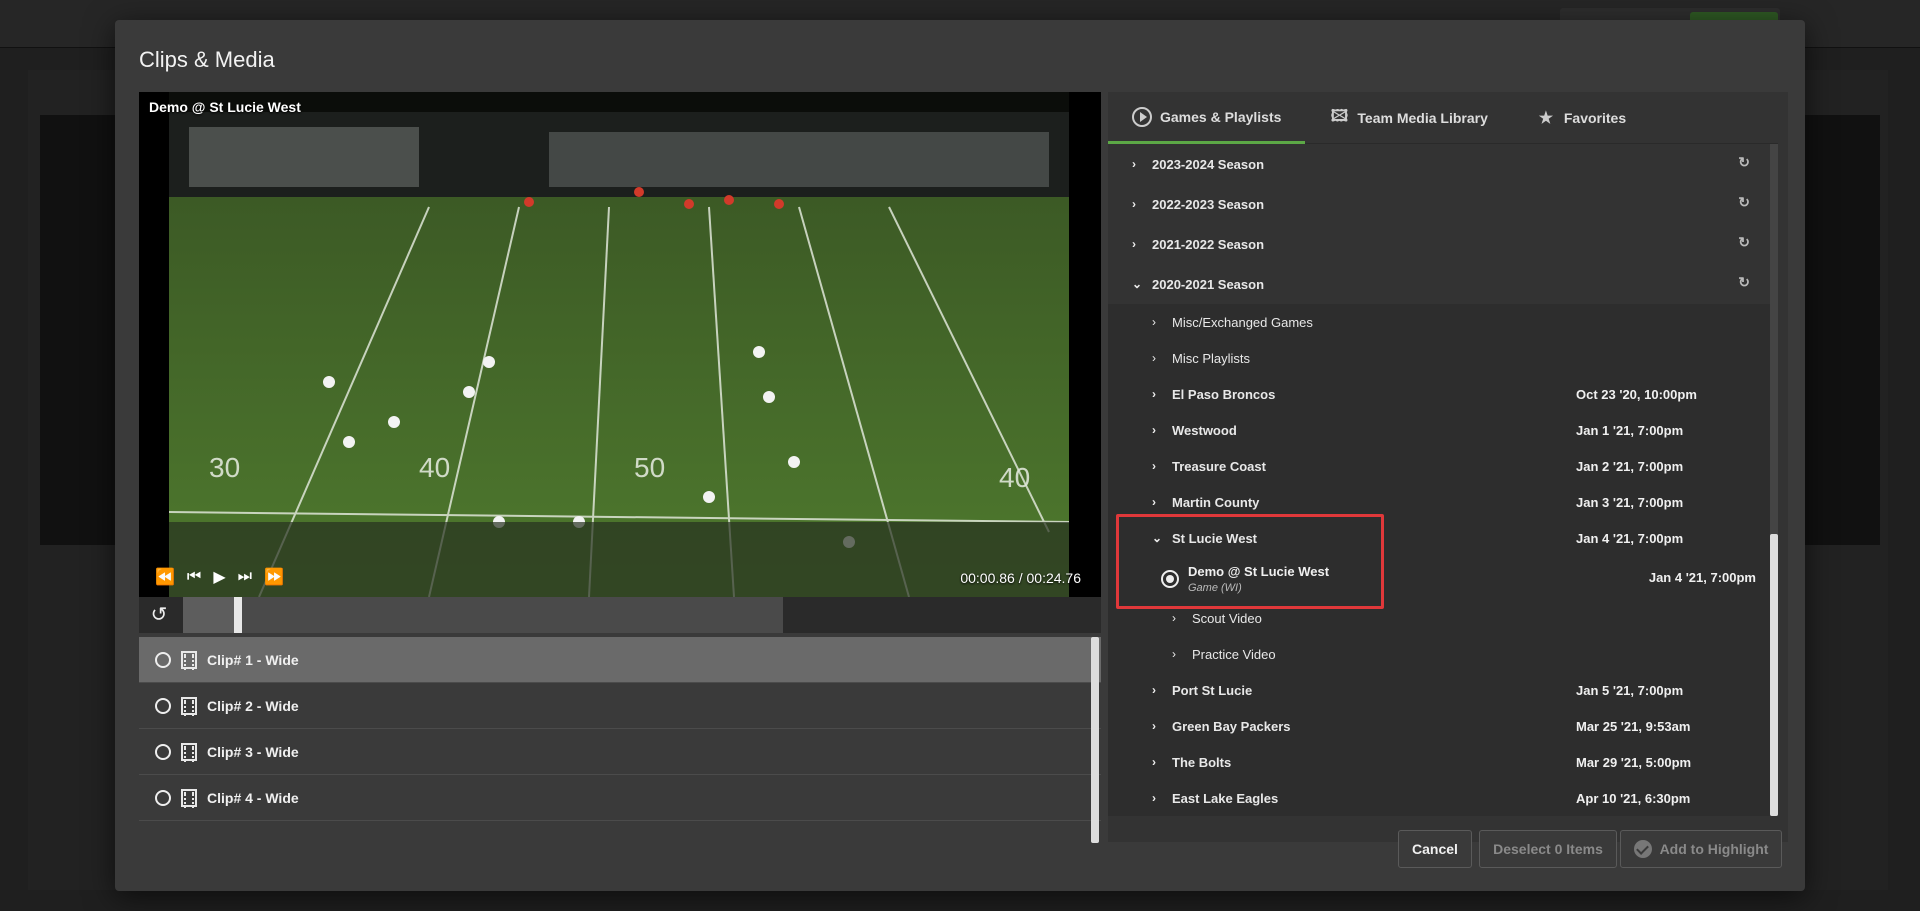 This screenshot has width=1920, height=911. What do you see at coordinates (1439, 244) in the screenshot?
I see `season-row: › 2021-2022 Season ↻` at bounding box center [1439, 244].